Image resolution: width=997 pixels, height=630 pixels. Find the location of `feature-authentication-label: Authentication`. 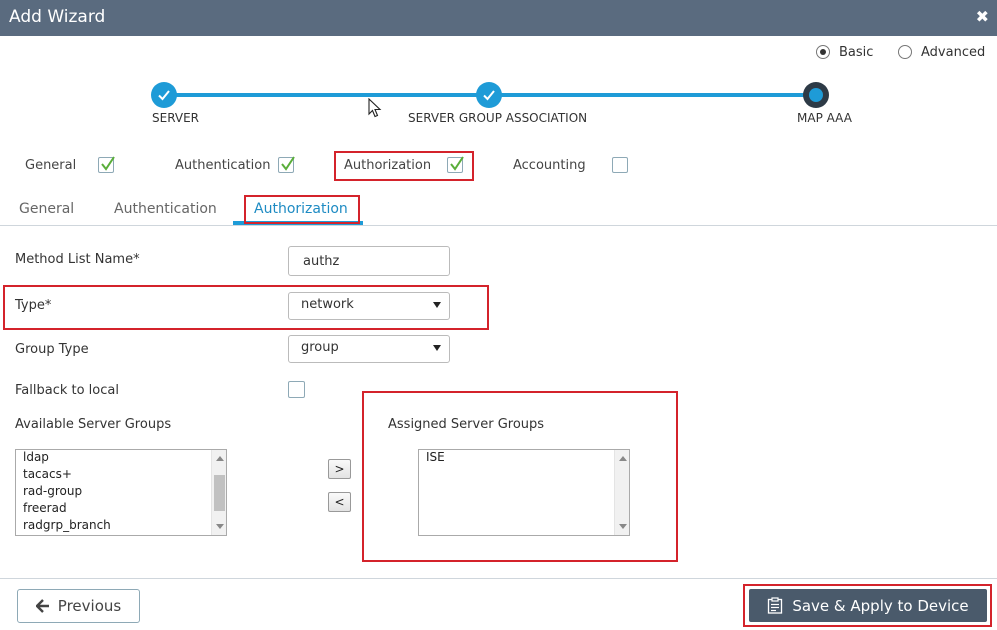

feature-authentication-label: Authentication is located at coordinates (223, 165).